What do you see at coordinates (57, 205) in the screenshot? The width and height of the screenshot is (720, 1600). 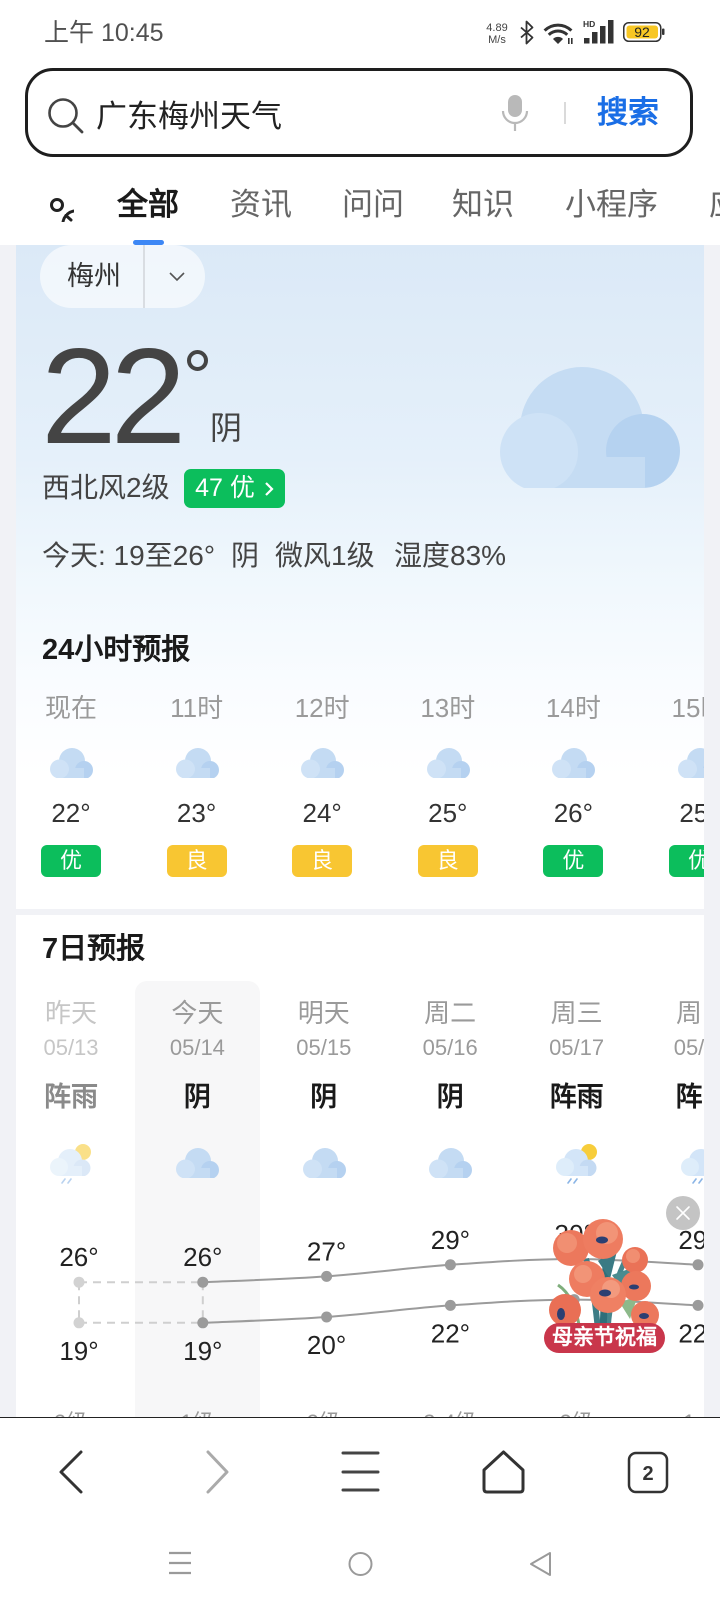 I see `scan-search-icon` at bounding box center [57, 205].